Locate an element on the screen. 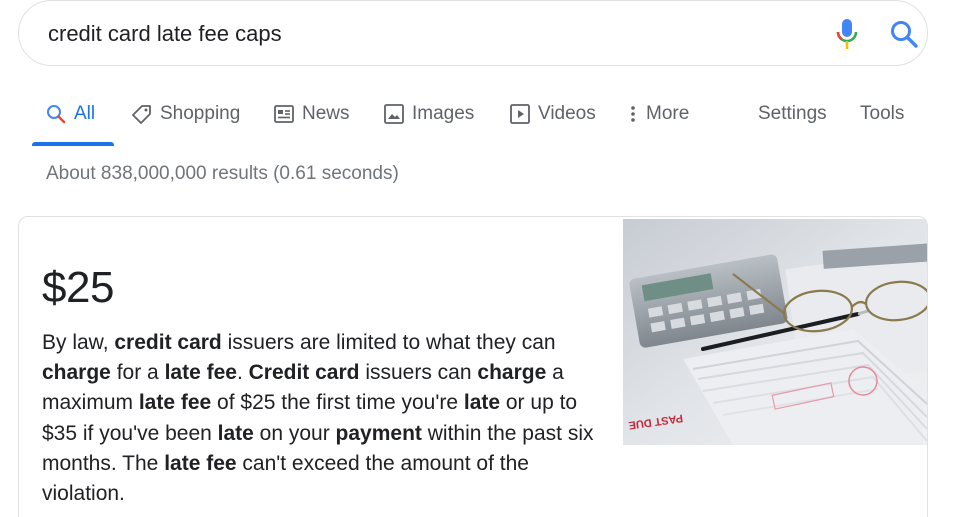 This screenshot has height=517, width=960. snippet-text-segment: on your is located at coordinates (294, 433).